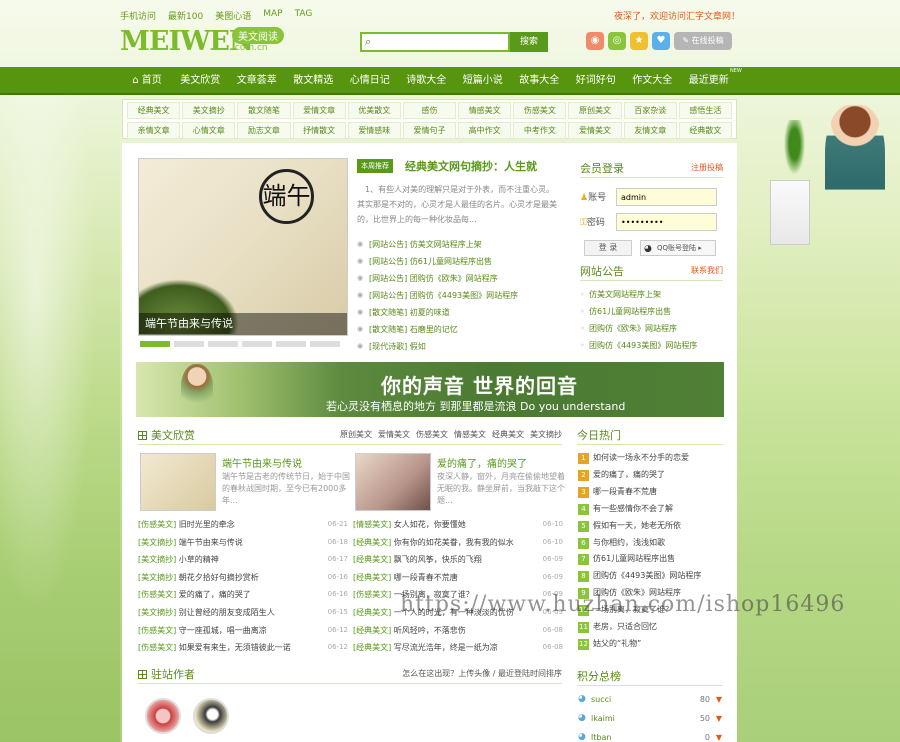 This screenshot has height=742, width=900. Describe the element at coordinates (207, 42) in the screenshot. I see `site-logo: MEIWEN 美文阅读 .com.cn` at that location.